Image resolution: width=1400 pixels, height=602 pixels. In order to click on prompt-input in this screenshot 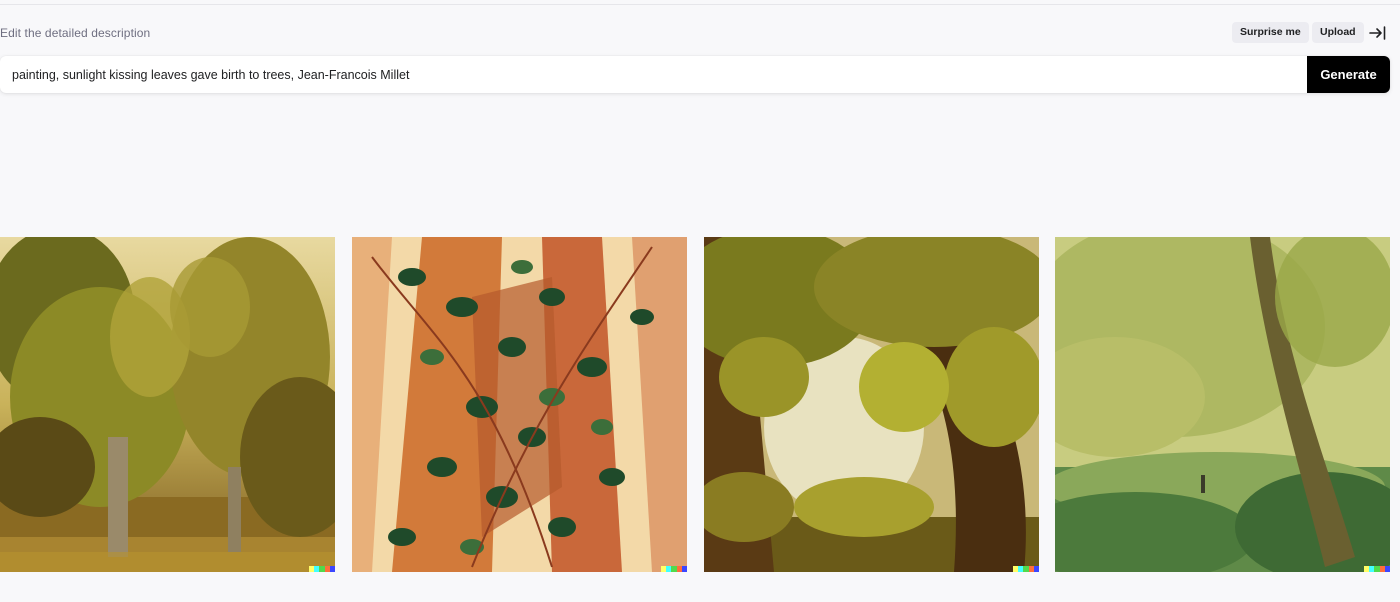, I will do `click(645, 74)`.